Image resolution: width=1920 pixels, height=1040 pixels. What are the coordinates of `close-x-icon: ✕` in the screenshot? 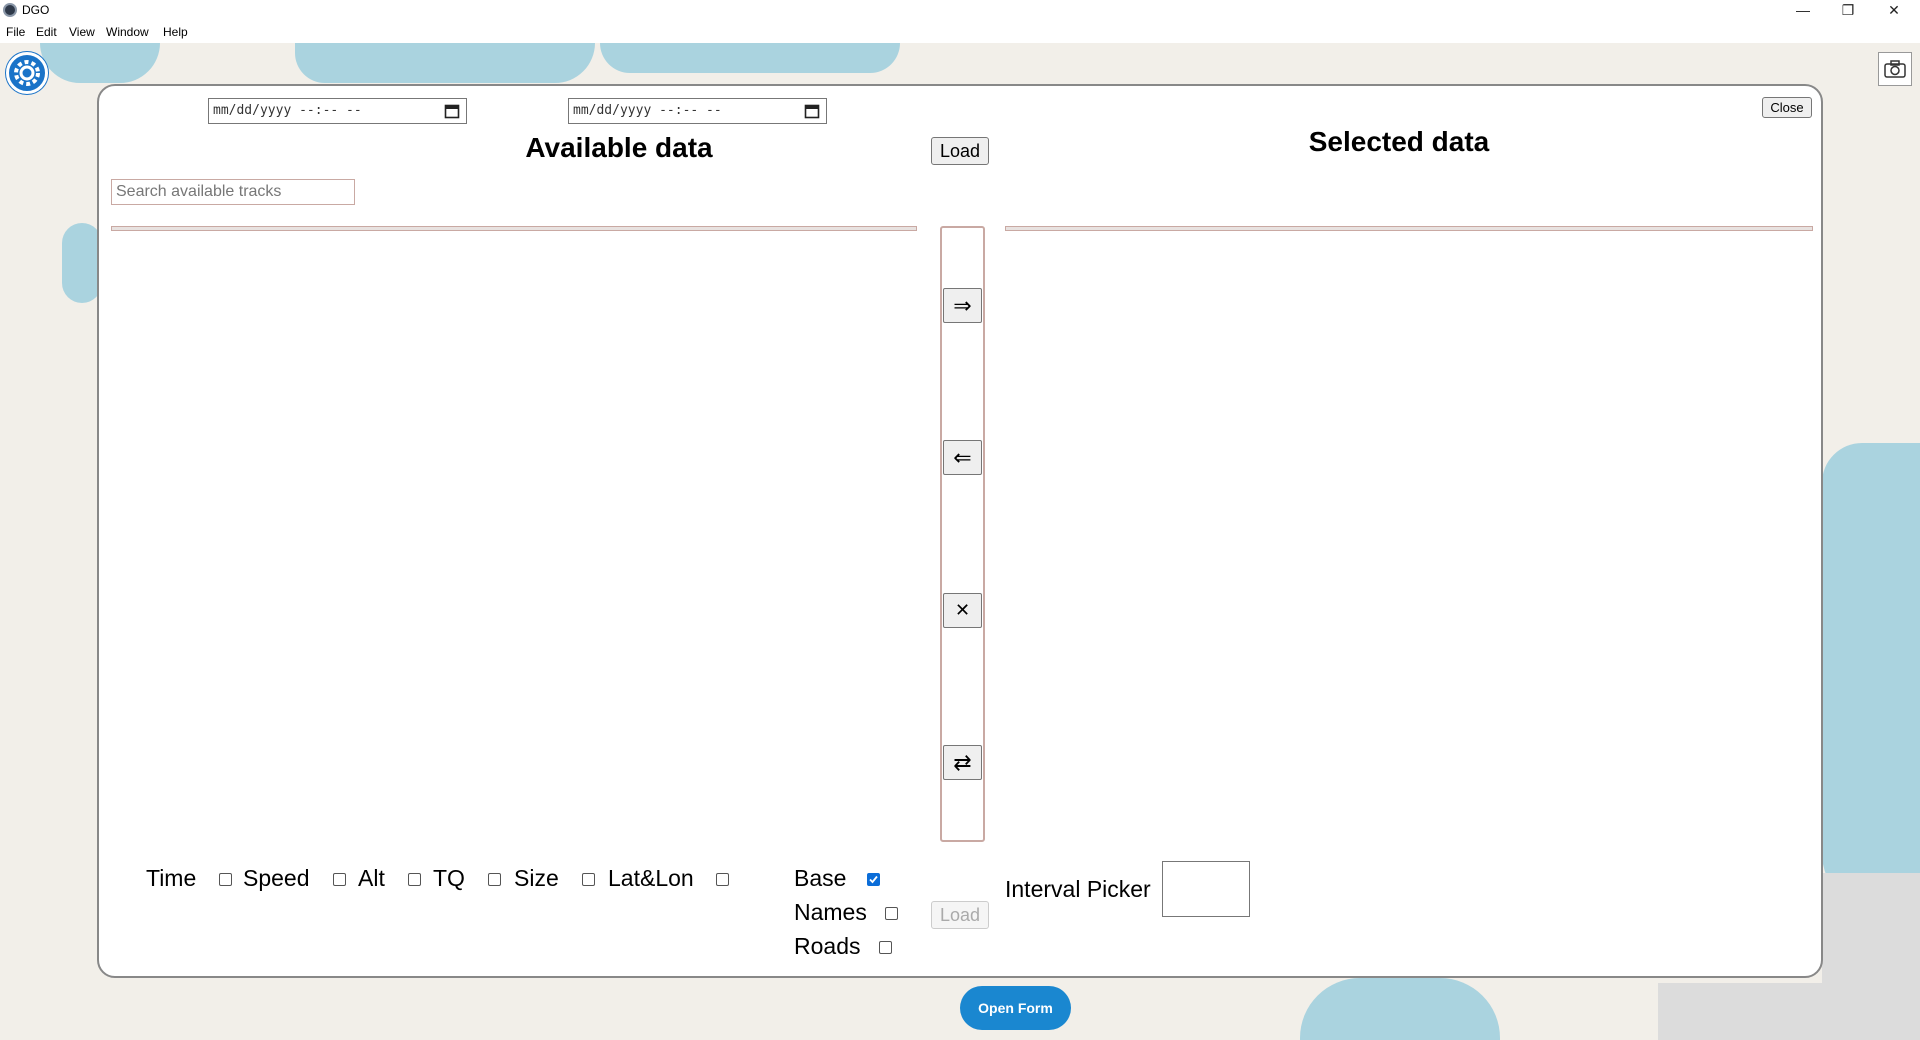 It's located at (962, 610).